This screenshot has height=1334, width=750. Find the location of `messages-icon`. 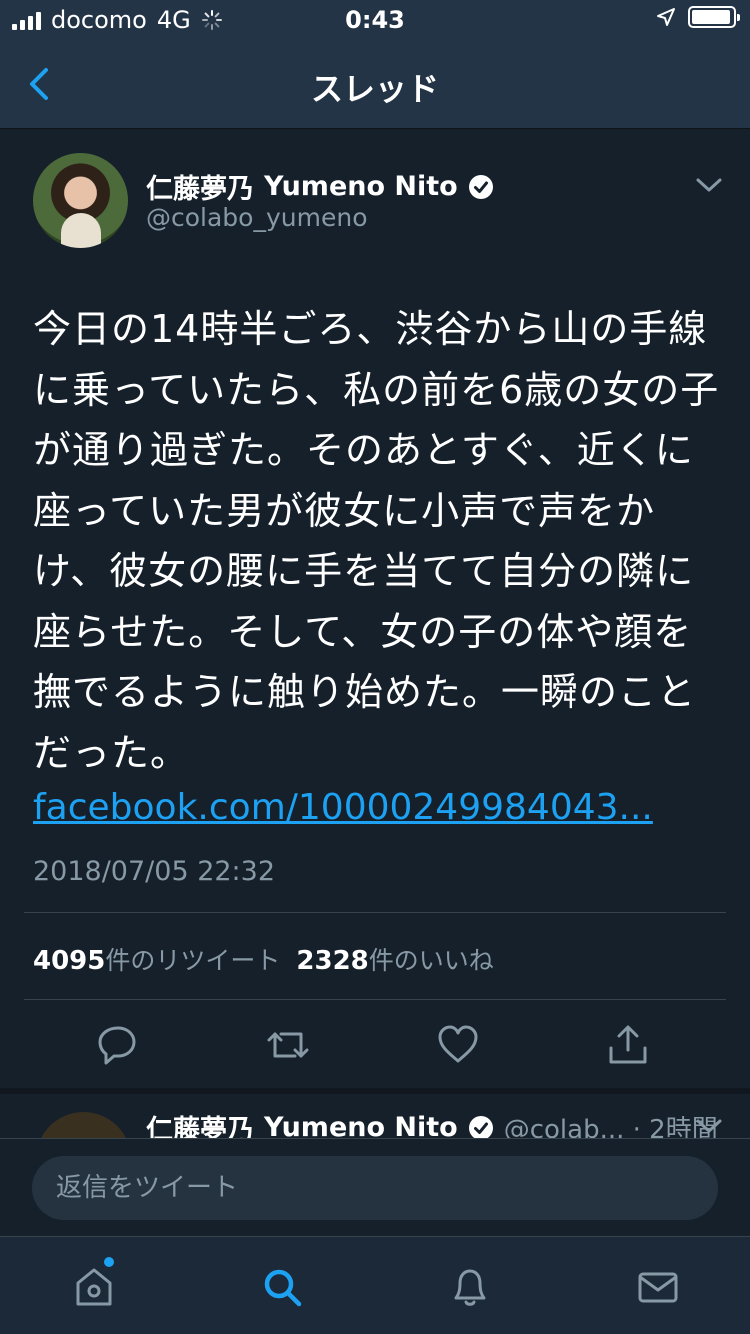

messages-icon is located at coordinates (658, 1287).